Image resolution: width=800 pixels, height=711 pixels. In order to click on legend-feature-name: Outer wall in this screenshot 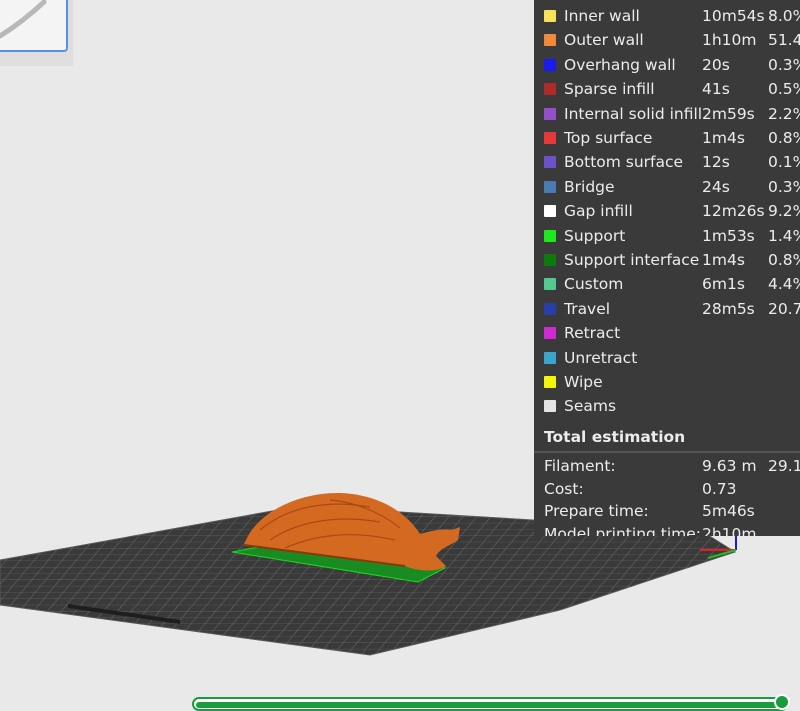, I will do `click(604, 40)`.